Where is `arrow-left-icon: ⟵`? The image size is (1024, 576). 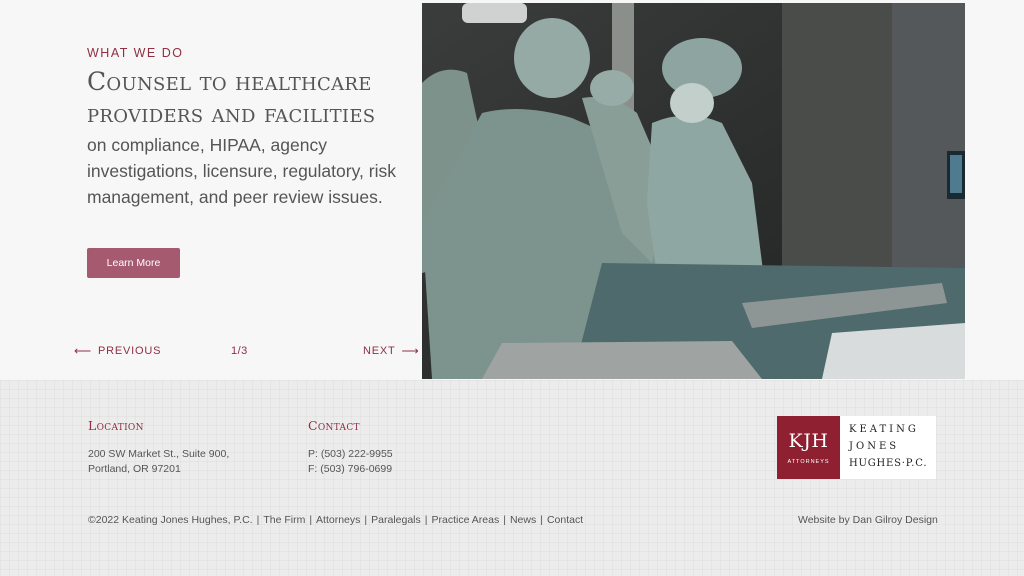 arrow-left-icon: ⟵ is located at coordinates (83, 351).